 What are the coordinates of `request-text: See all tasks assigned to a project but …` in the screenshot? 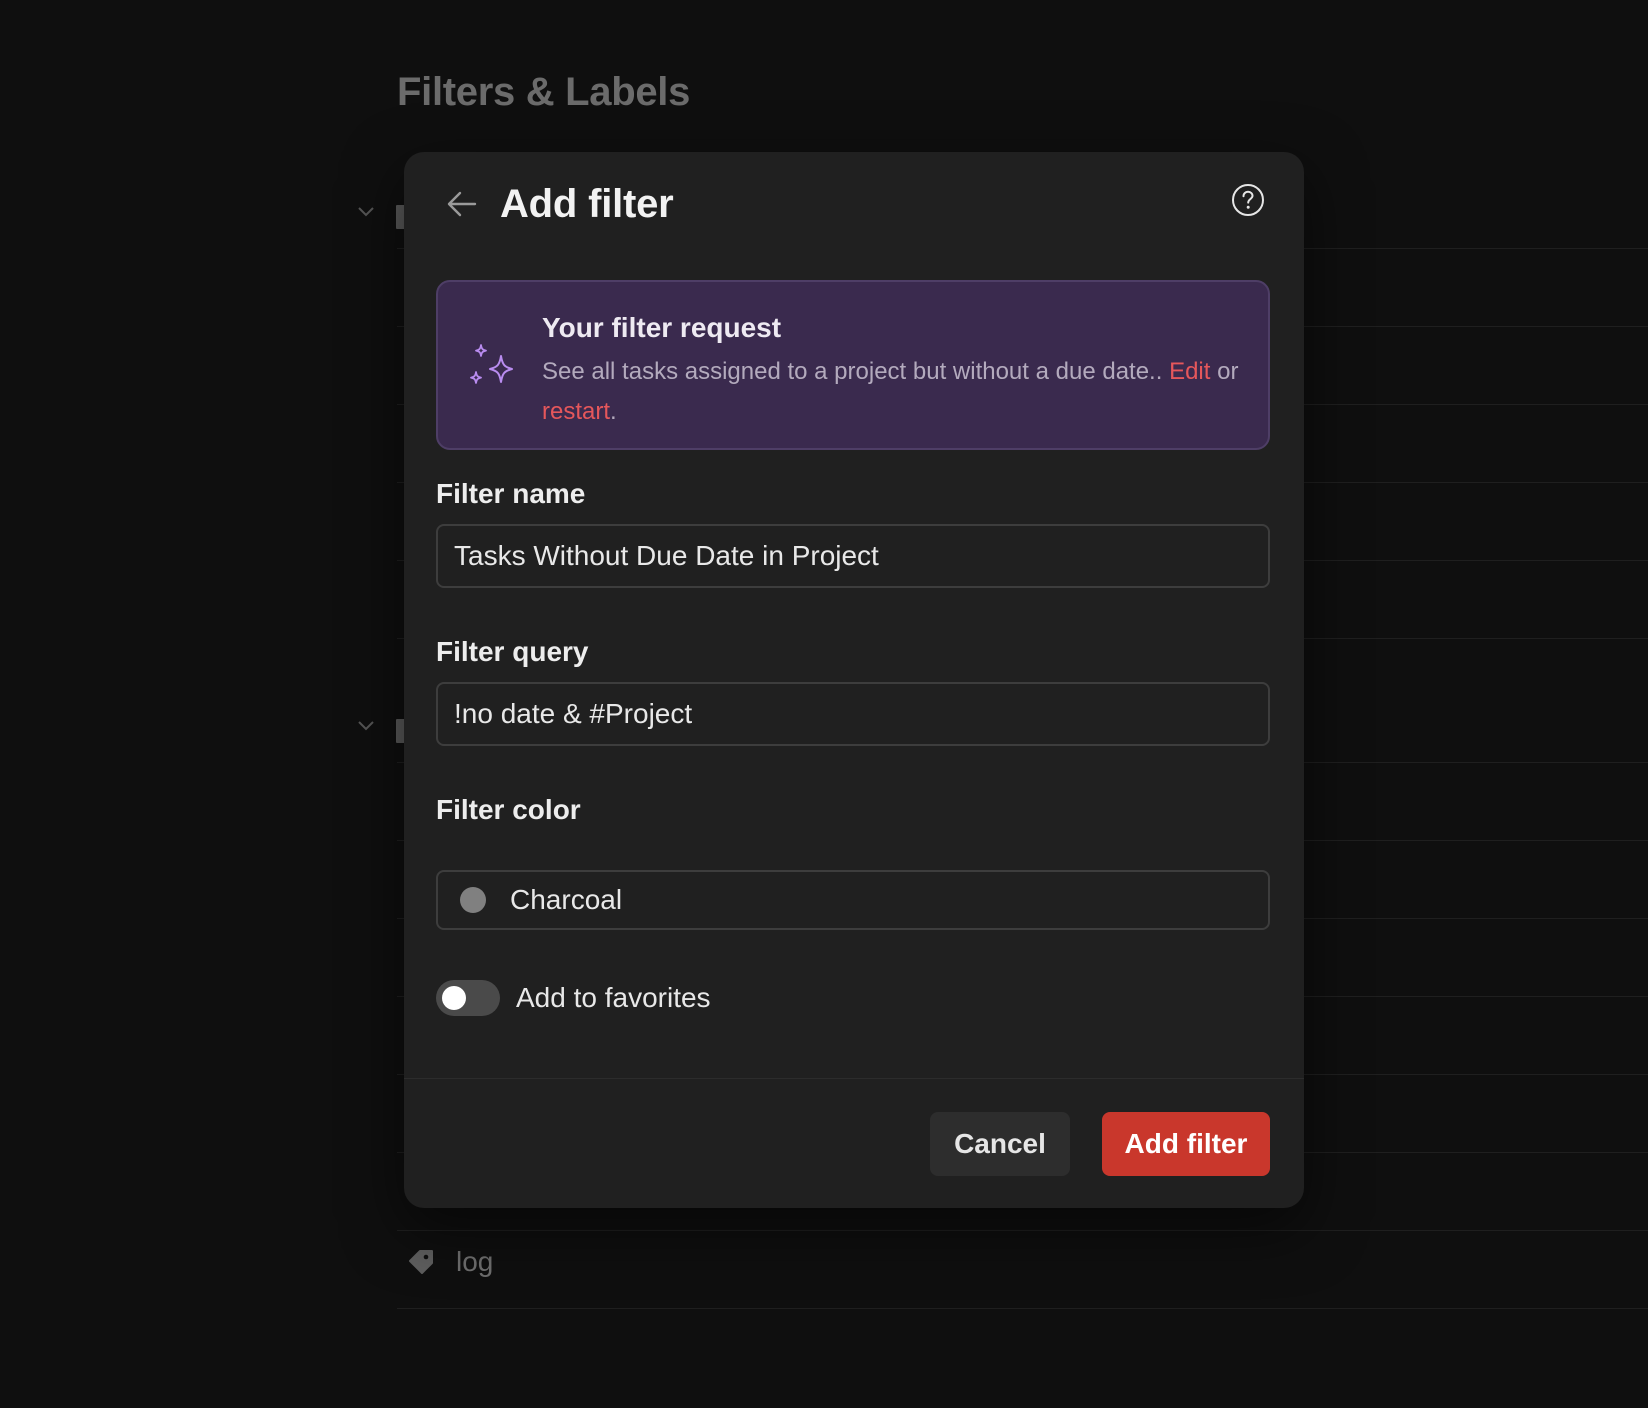 It's located at (852, 371).